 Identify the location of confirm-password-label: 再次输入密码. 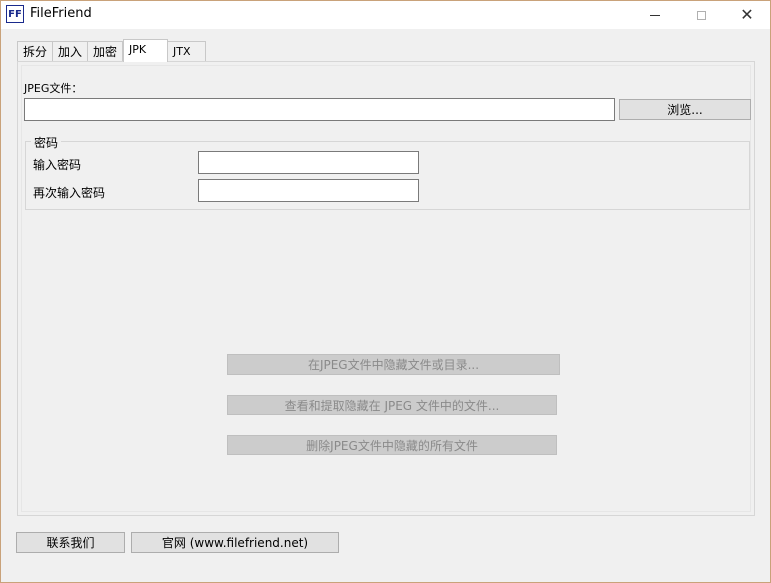
(69, 193).